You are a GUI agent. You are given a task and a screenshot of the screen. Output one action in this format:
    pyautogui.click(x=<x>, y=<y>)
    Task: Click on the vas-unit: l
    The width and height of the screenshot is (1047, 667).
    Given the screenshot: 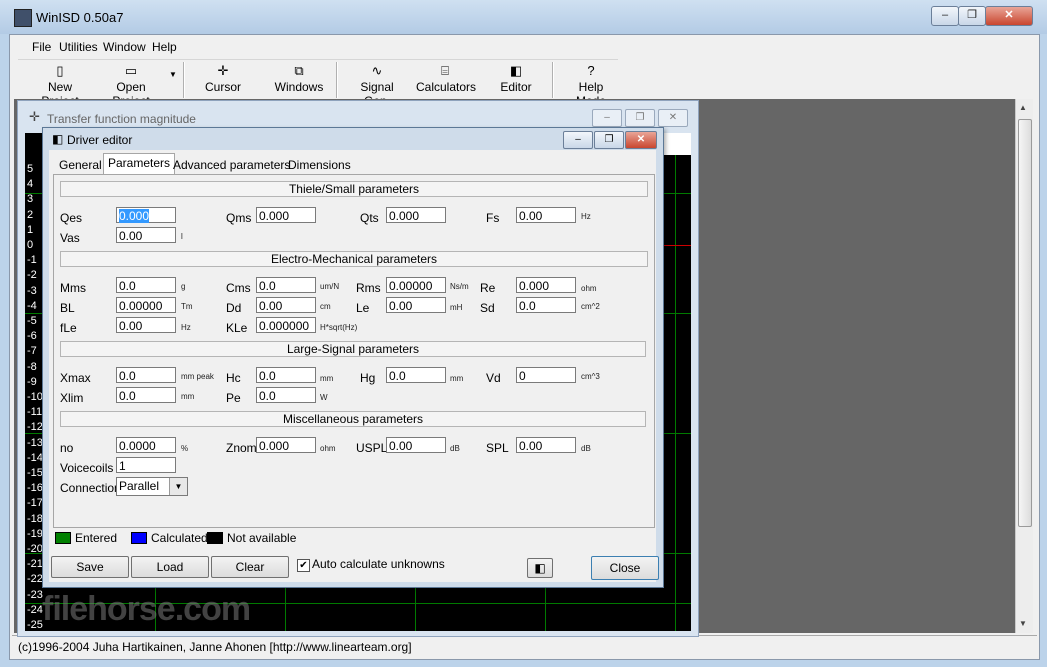 What is the action you would take?
    pyautogui.click(x=182, y=236)
    